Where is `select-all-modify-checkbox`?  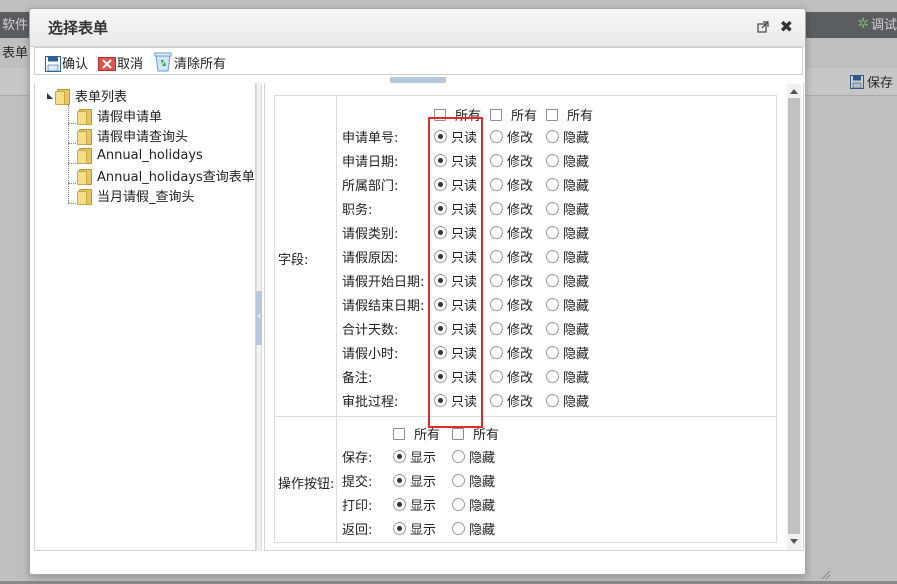
select-all-modify-checkbox is located at coordinates (496, 114).